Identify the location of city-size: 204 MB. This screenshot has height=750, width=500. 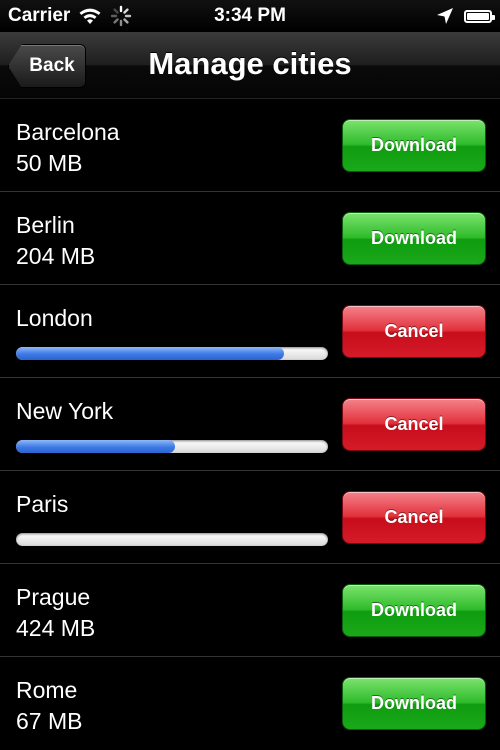
(56, 256).